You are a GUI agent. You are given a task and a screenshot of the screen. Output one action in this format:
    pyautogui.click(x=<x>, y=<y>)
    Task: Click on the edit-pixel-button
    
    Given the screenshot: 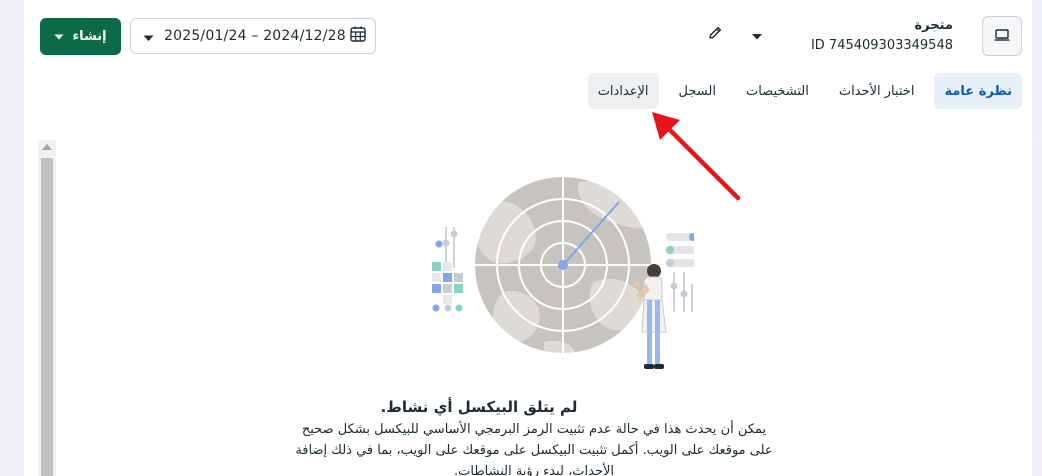 What is the action you would take?
    pyautogui.click(x=715, y=35)
    